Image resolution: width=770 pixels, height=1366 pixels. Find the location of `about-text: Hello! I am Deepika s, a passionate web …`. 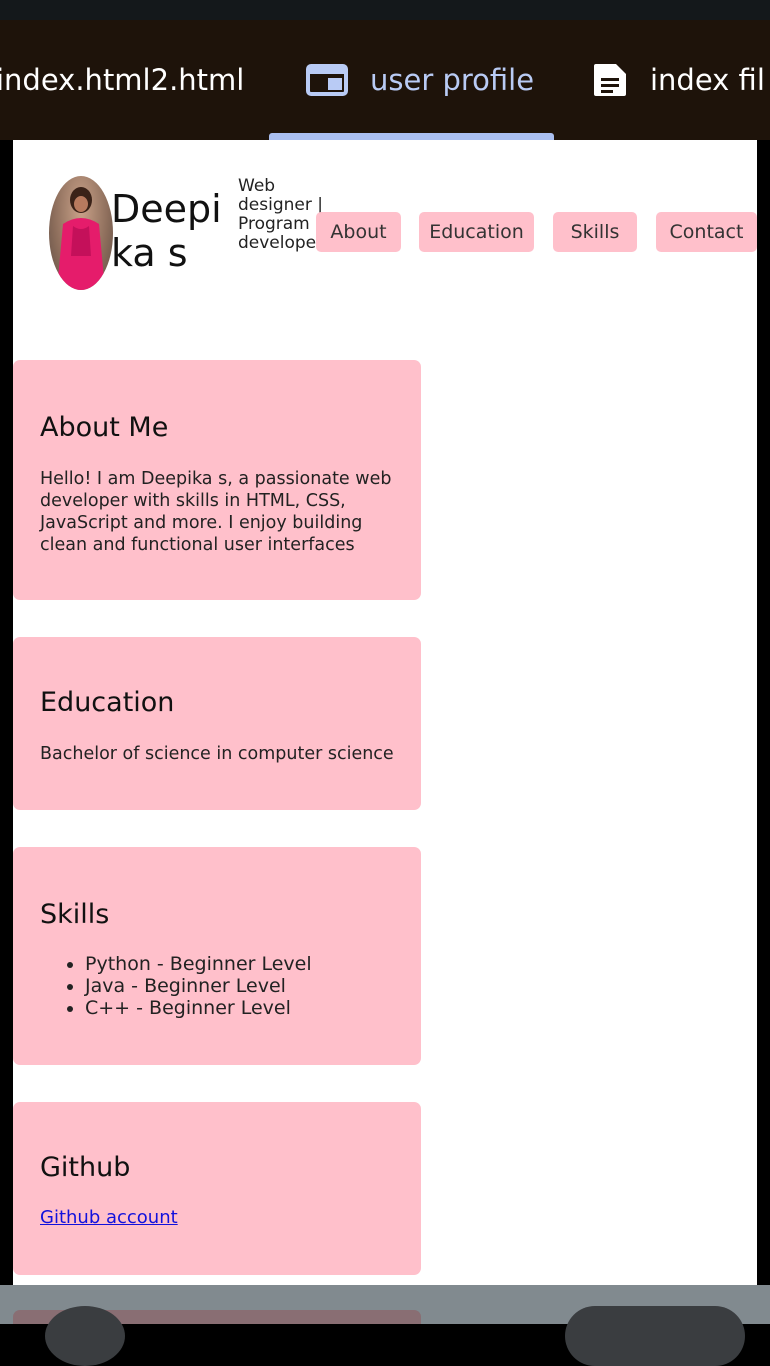

about-text: Hello! I am Deepika s, a passionate web … is located at coordinates (216, 512).